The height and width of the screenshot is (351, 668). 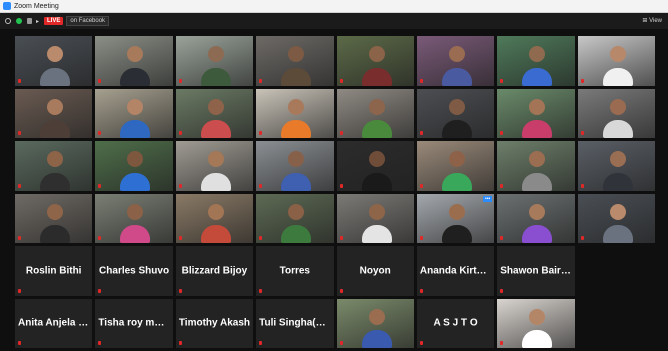 What do you see at coordinates (214, 271) in the screenshot?
I see `participant-name-tile: Blizzard Bijoy` at bounding box center [214, 271].